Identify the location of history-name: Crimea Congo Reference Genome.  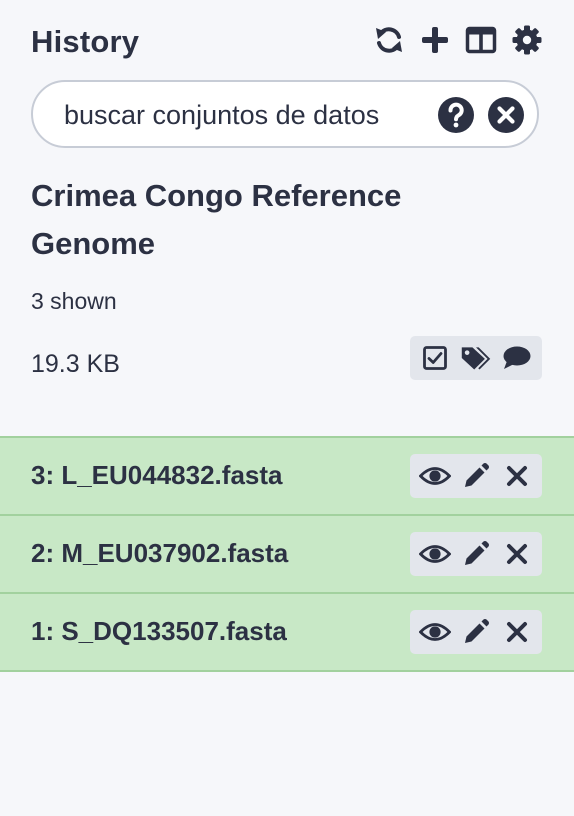
(251, 220).